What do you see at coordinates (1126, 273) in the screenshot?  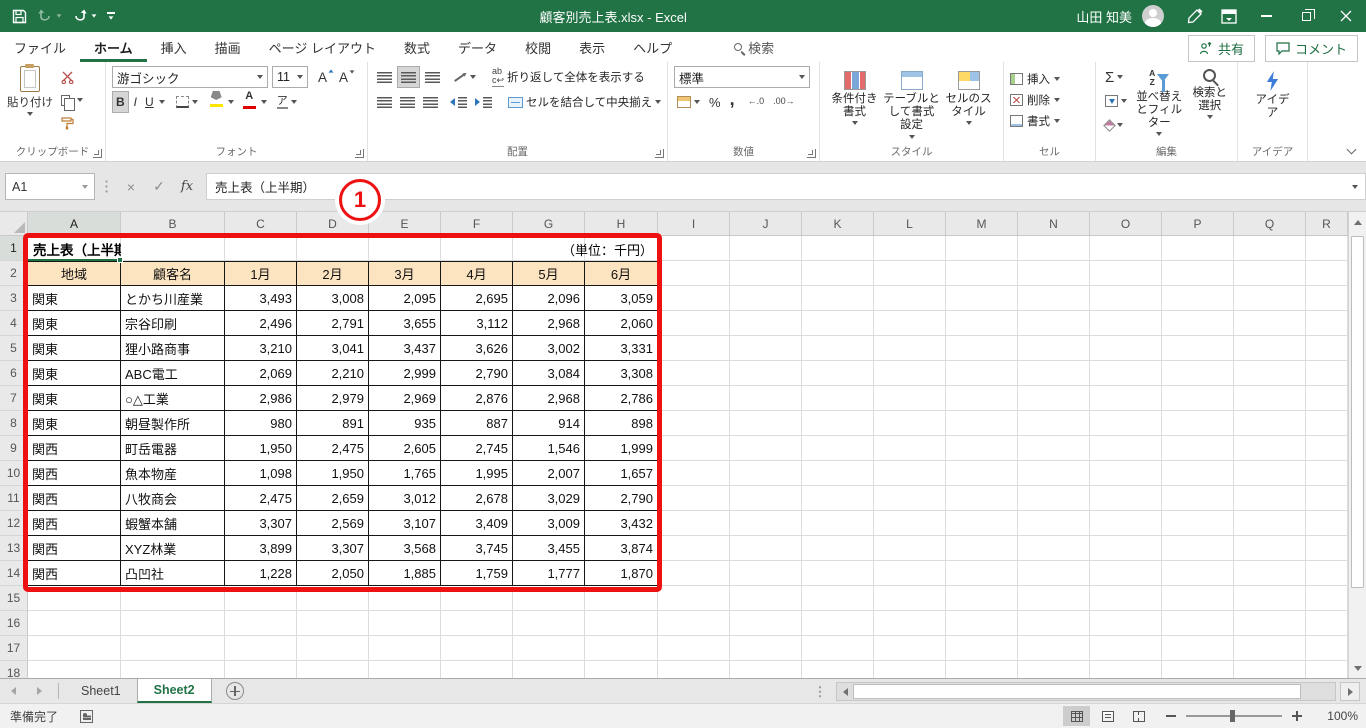 I see `cell-O2` at bounding box center [1126, 273].